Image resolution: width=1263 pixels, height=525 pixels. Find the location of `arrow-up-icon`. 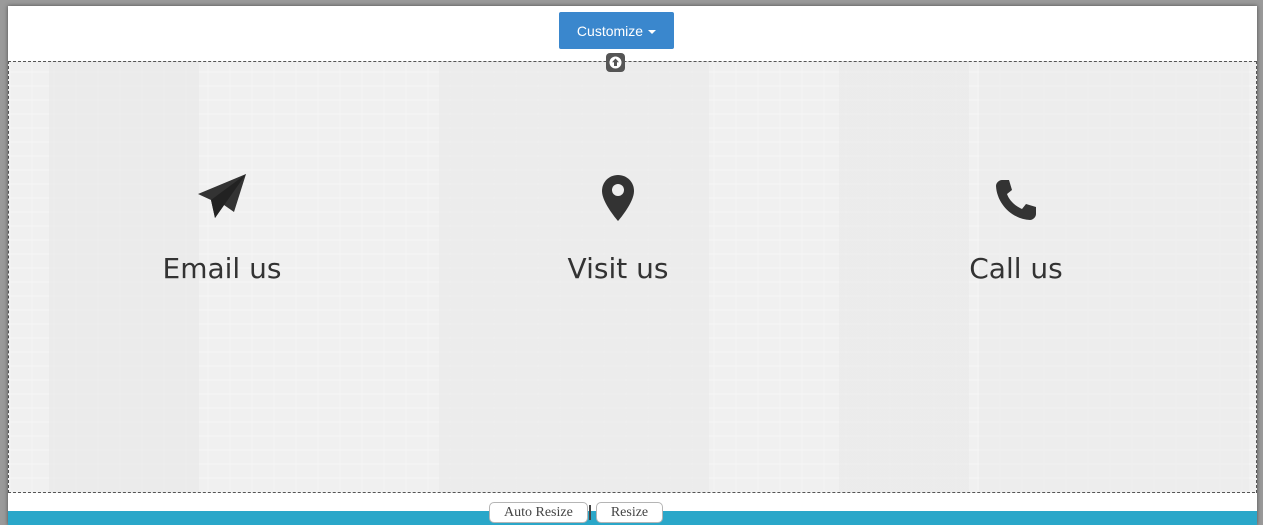

arrow-up-icon is located at coordinates (615, 62).